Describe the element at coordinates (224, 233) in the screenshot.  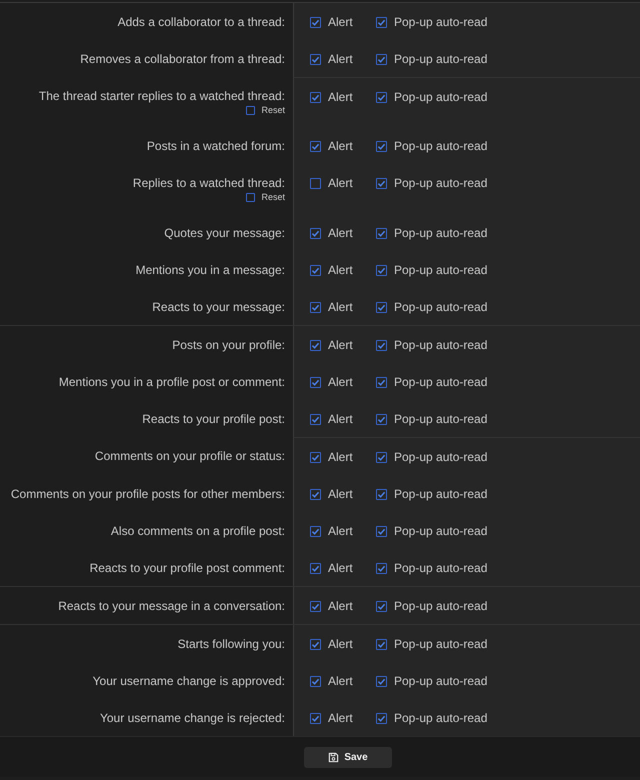
I see `setting-label: Quotes your message:` at that location.